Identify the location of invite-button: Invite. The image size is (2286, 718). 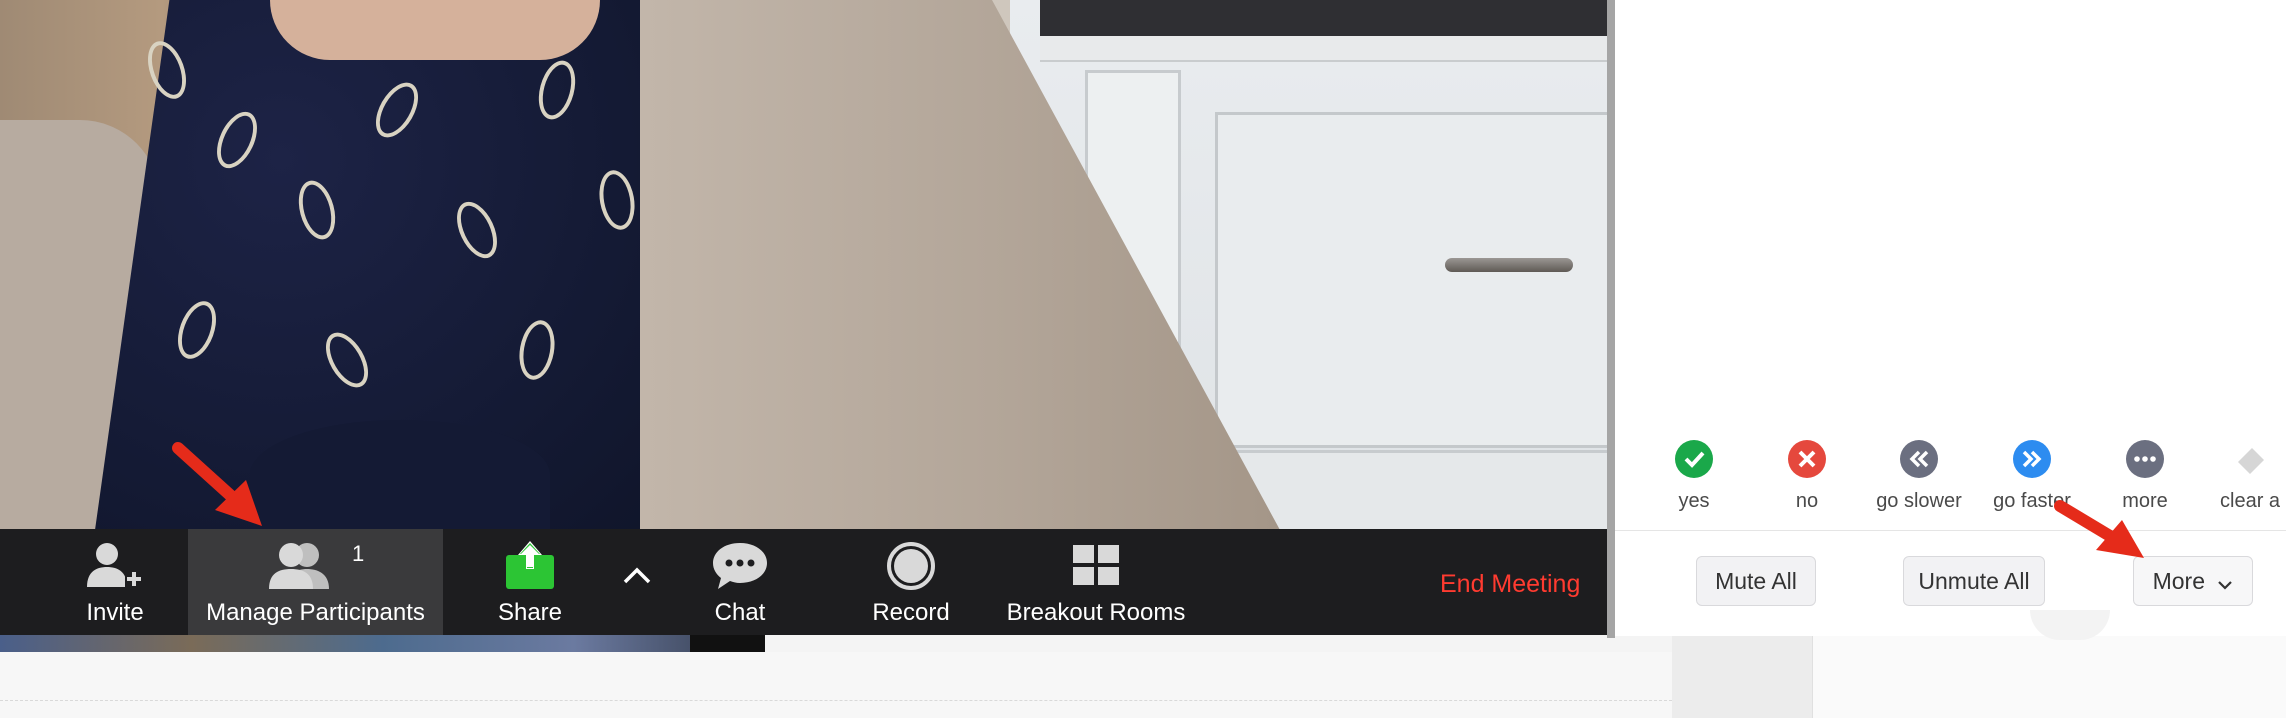
(115, 582).